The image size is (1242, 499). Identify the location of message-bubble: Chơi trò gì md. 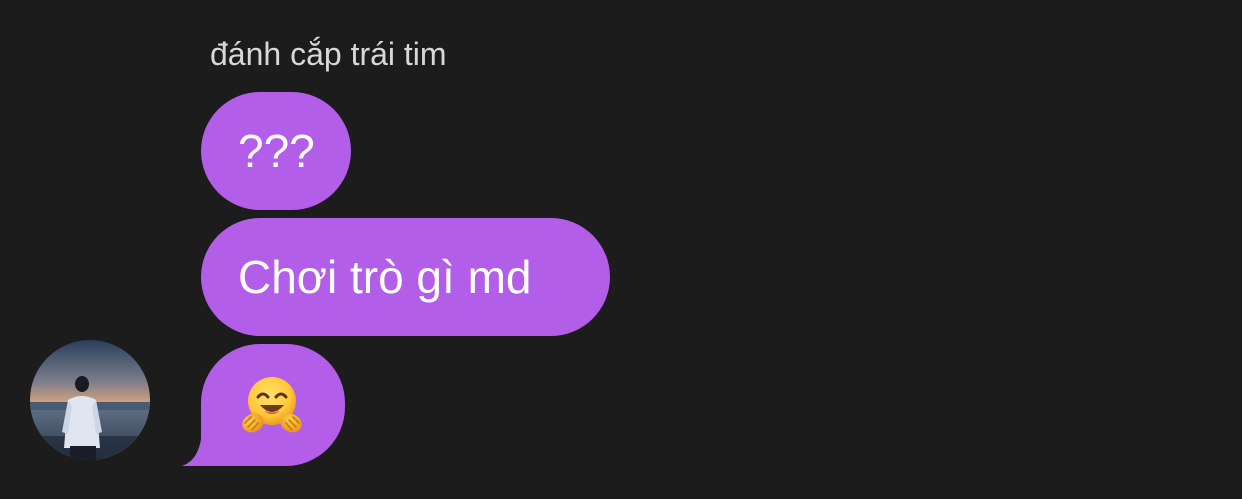
(405, 277).